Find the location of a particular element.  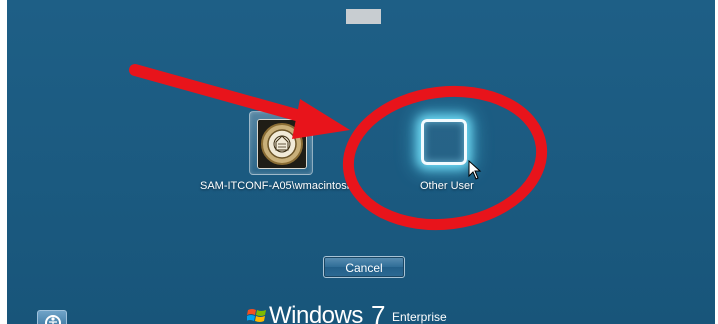

top-indicator is located at coordinates (363, 16).